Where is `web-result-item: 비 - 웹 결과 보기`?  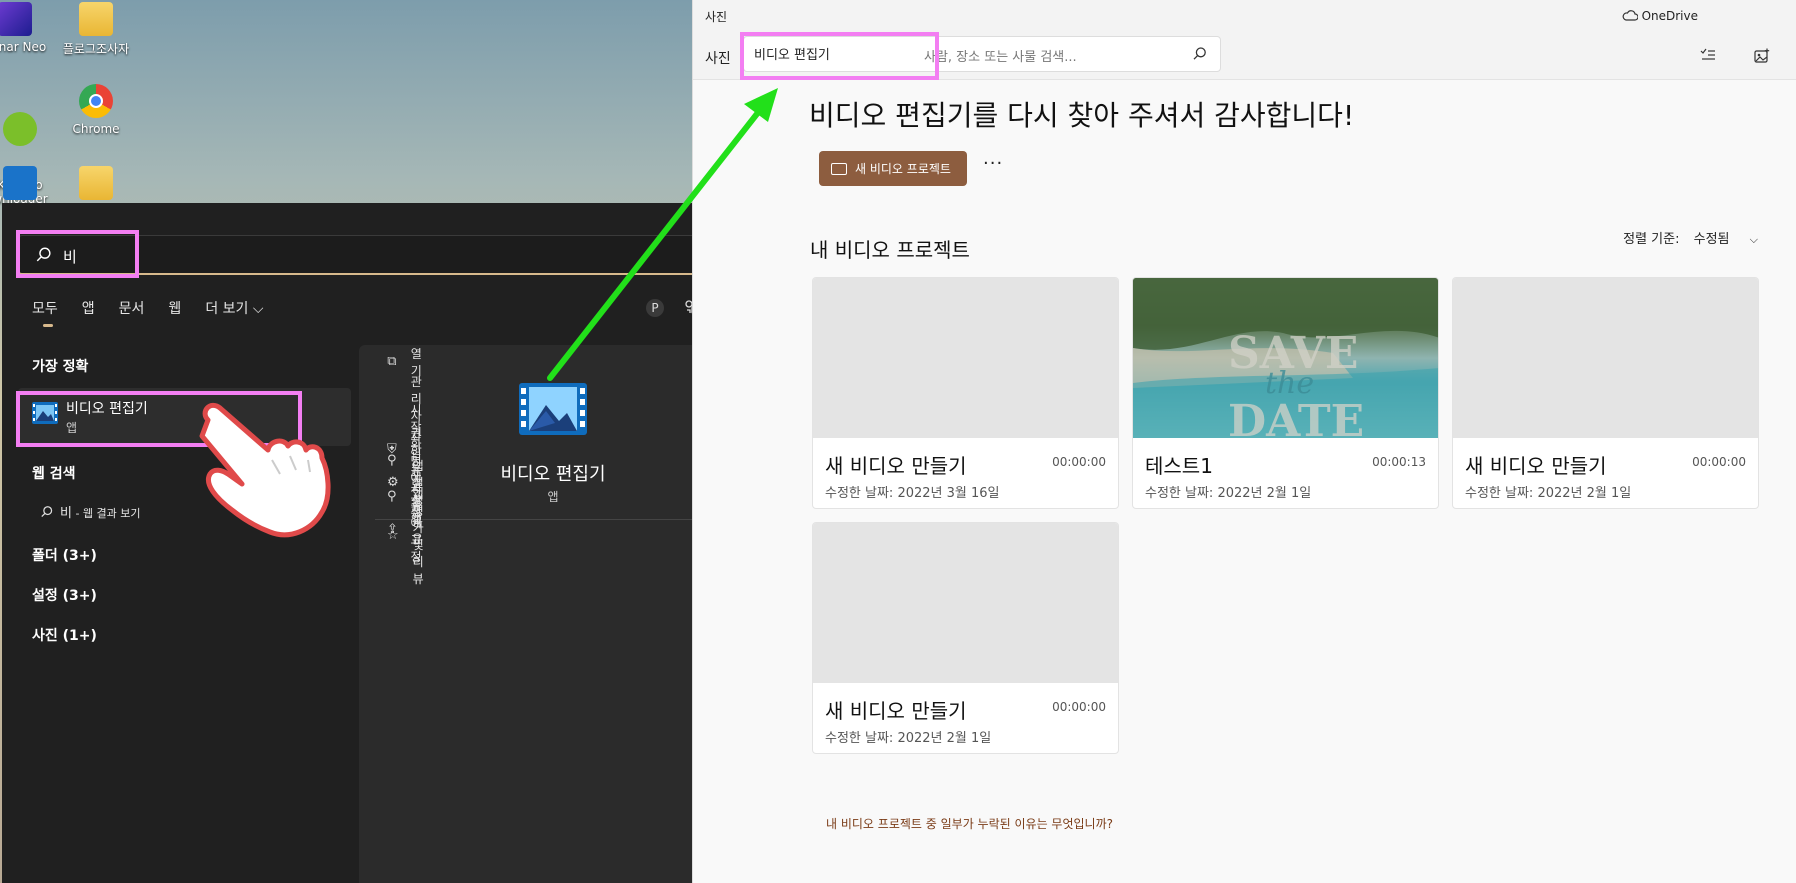
web-result-item: 비 - 웹 결과 보기 is located at coordinates (90, 511).